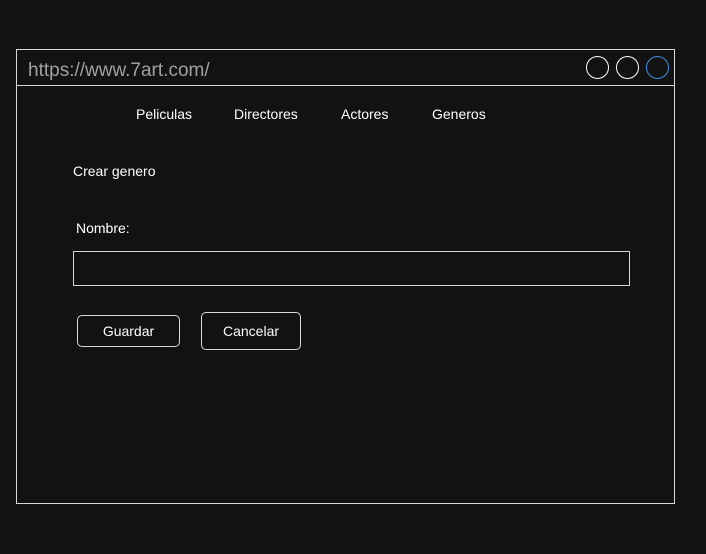 The height and width of the screenshot is (554, 706). What do you see at coordinates (114, 171) in the screenshot?
I see `page-title: Crear genero` at bounding box center [114, 171].